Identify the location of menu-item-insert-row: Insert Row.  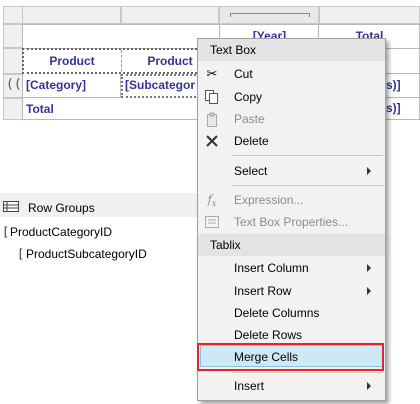
(291, 291).